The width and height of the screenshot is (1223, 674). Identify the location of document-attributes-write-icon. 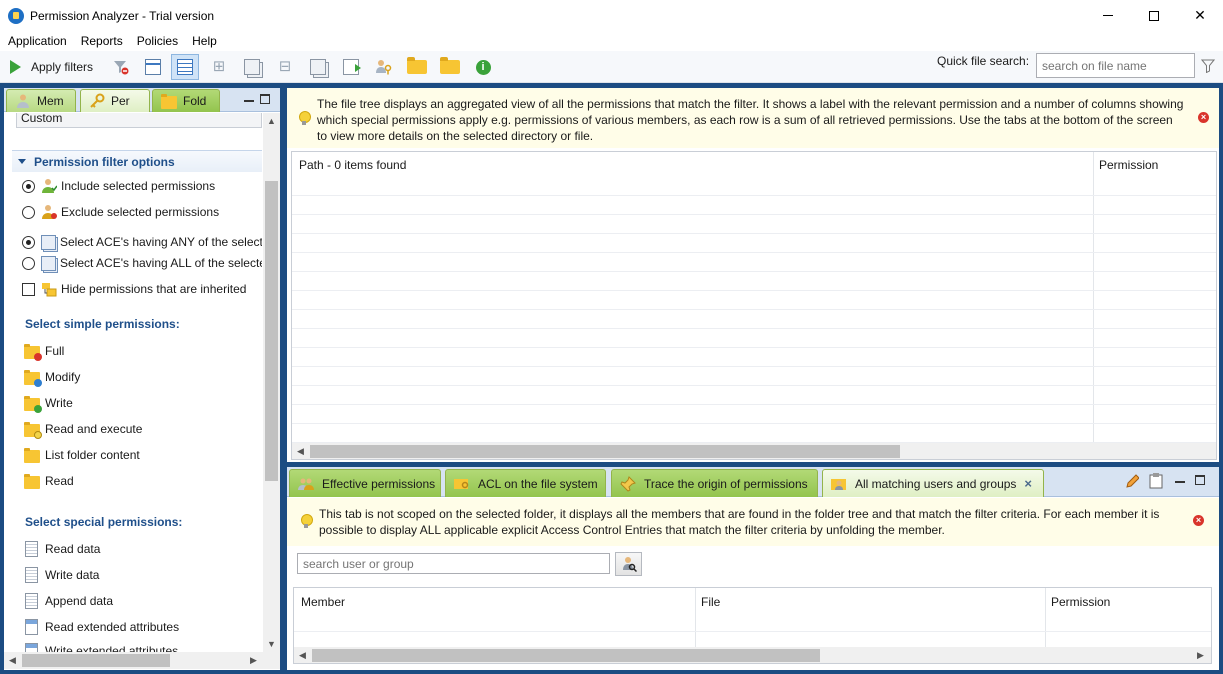
(31, 647).